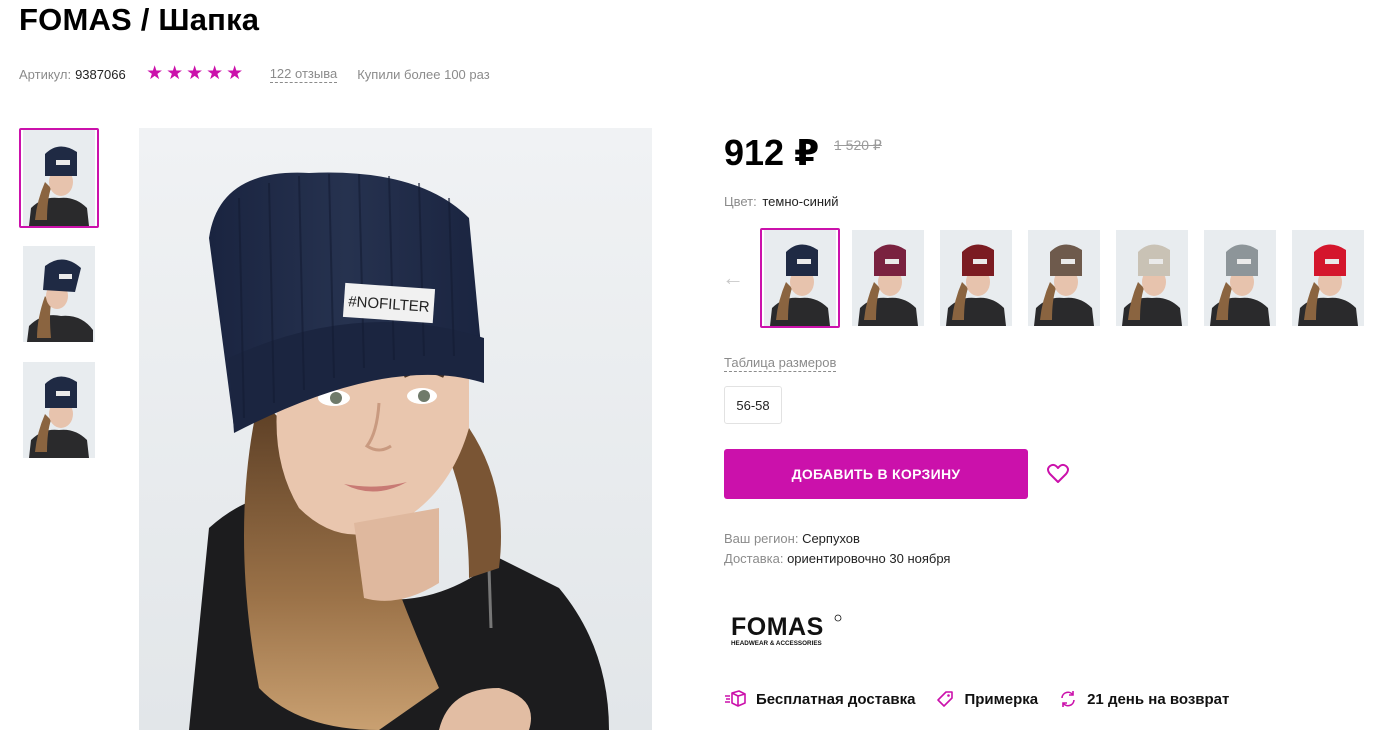 This screenshot has height=730, width=1382. I want to click on region-label: Ваш регион:, so click(761, 538).